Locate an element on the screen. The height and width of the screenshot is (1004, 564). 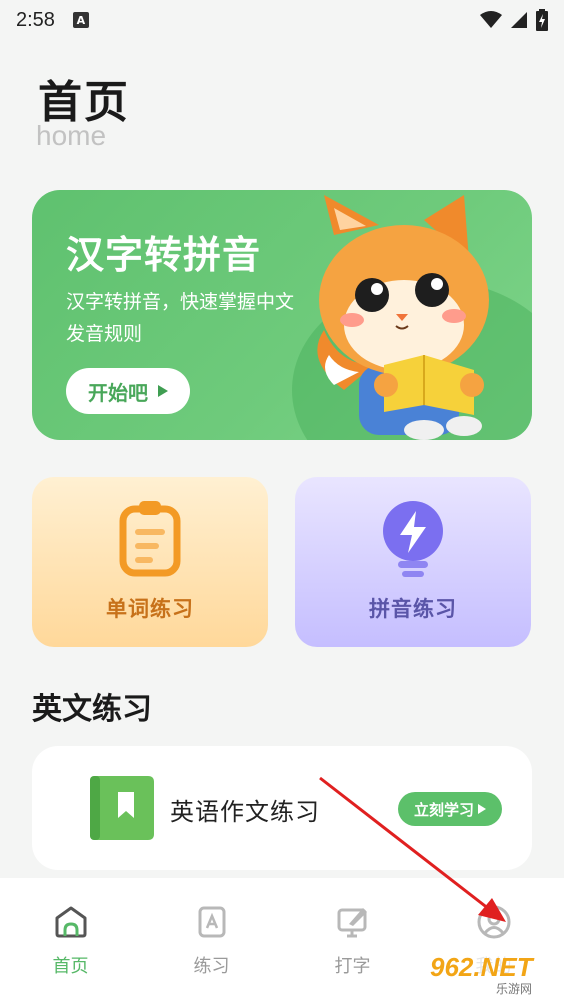
start-button-label: 开始吧 is located at coordinates (118, 392).